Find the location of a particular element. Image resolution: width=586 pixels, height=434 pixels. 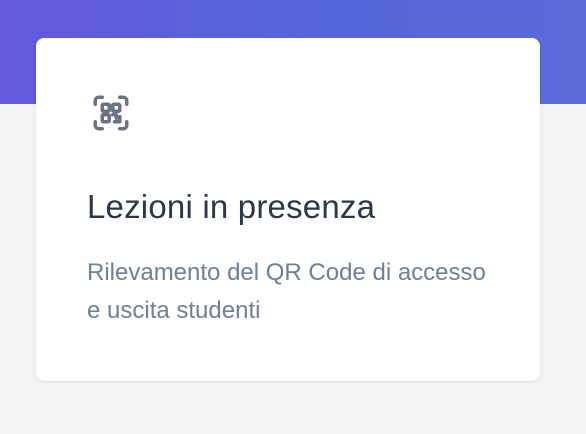

qr-code-scan-icon is located at coordinates (111, 113).